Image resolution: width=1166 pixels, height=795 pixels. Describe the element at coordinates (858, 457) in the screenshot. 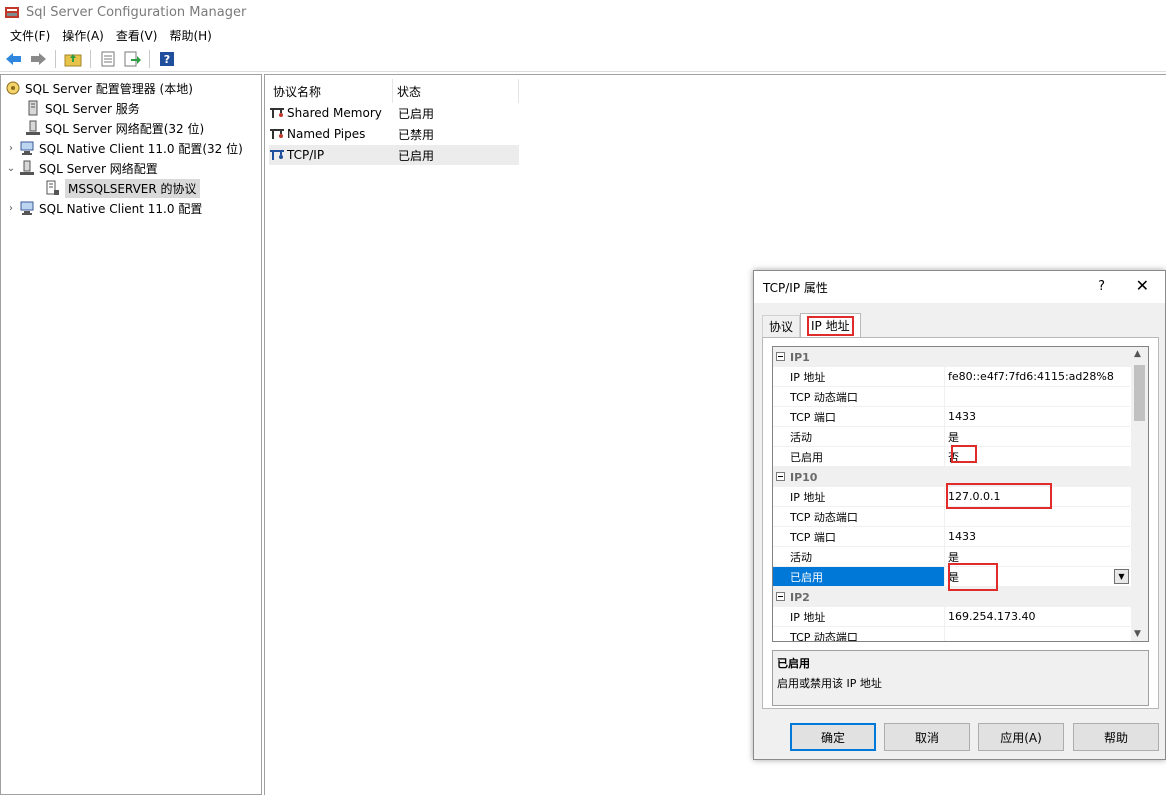

I see `grid-property-name: 已启用` at that location.